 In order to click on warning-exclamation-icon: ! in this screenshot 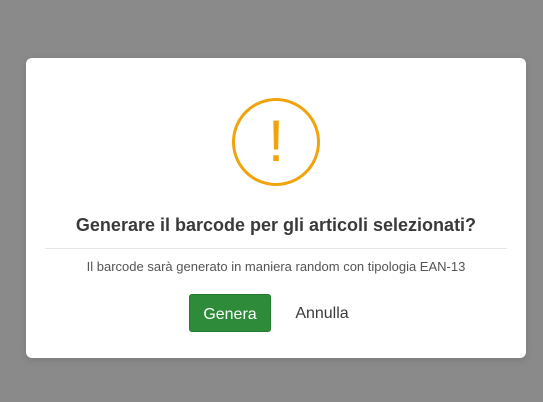, I will do `click(276, 142)`.